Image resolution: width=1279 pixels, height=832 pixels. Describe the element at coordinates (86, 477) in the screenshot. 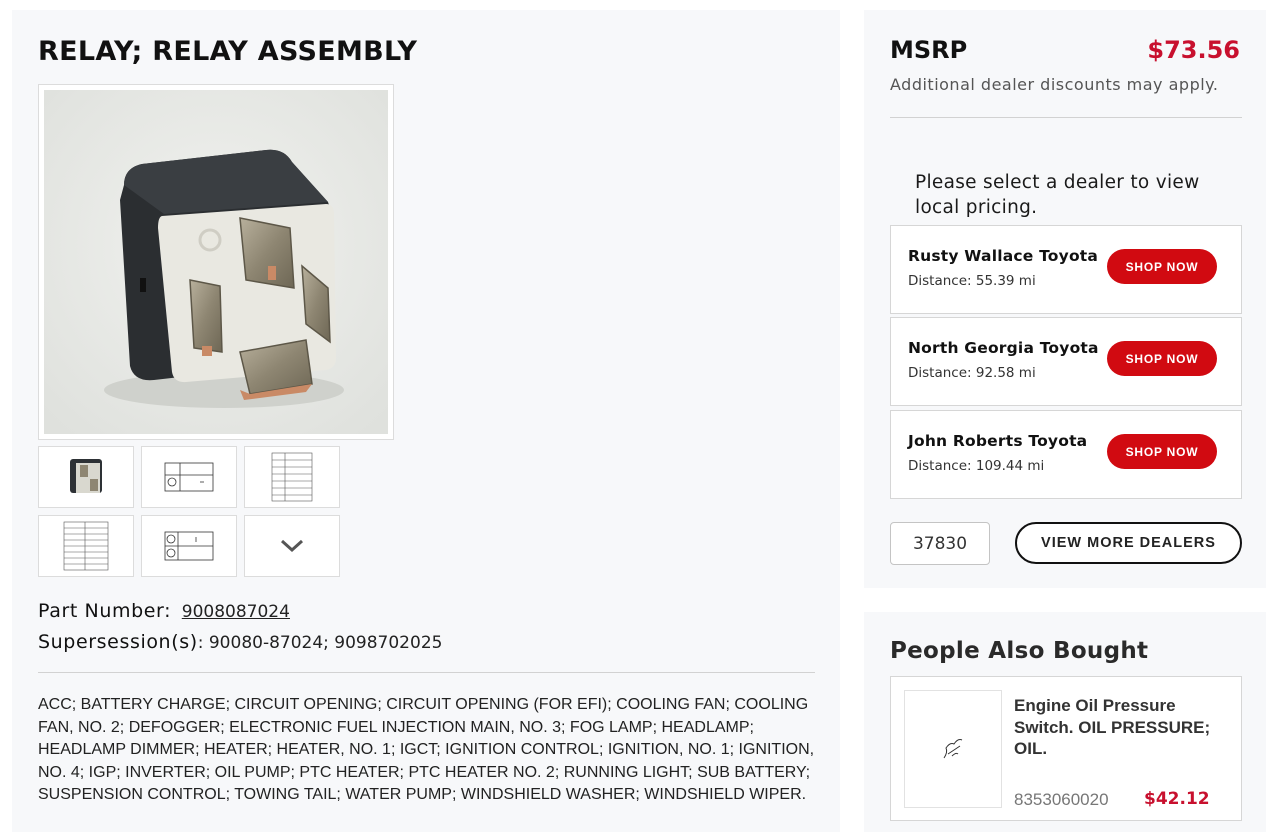

I see `thumbnail-relay-photo` at that location.